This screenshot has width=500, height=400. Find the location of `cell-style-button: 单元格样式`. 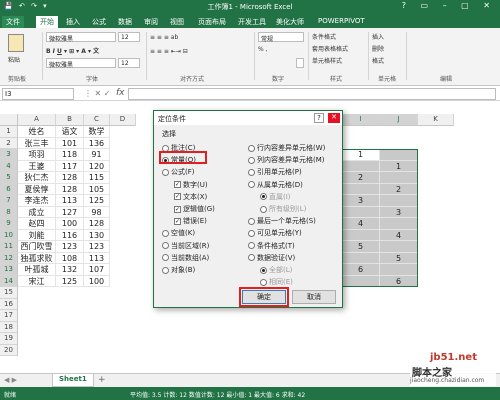

cell-style-button: 单元格样式 is located at coordinates (327, 60).